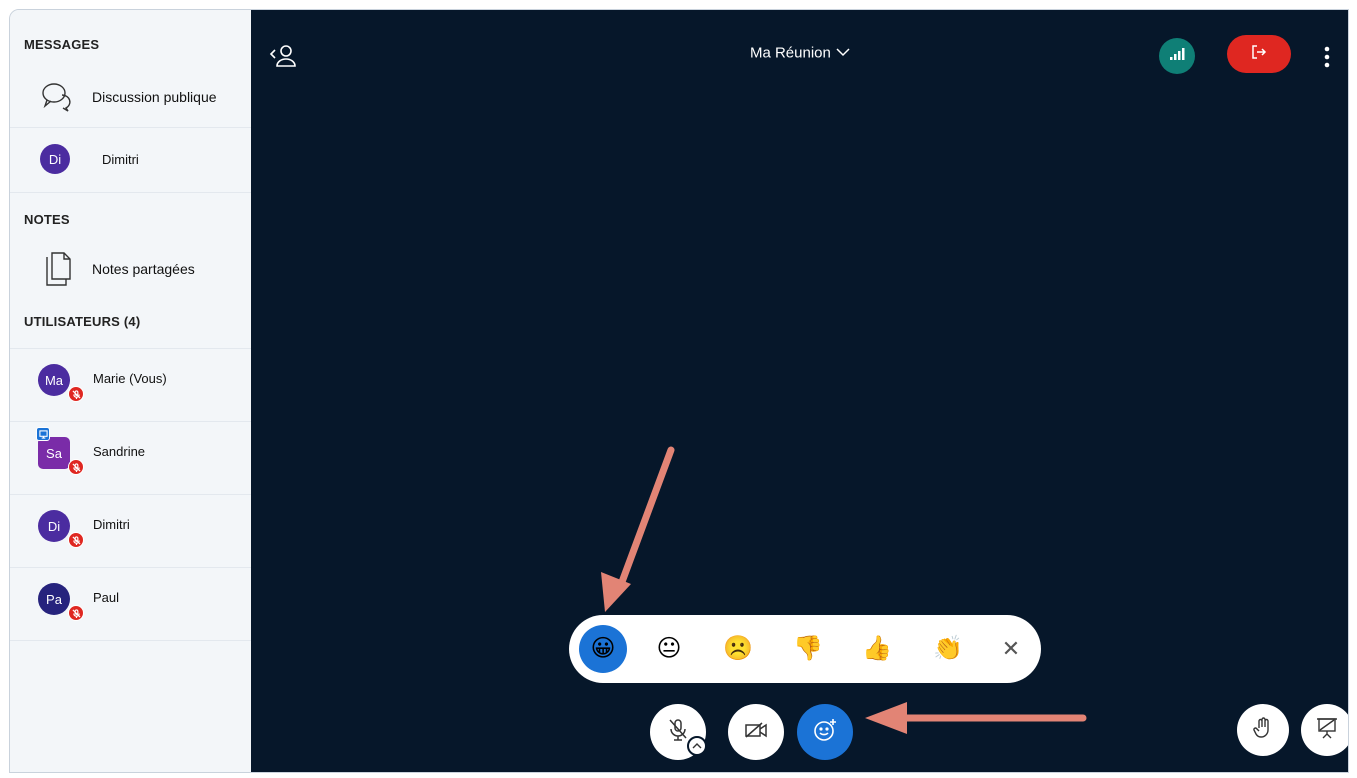 The height and width of the screenshot is (778, 1357). I want to click on user-name: Paul, so click(106, 597).